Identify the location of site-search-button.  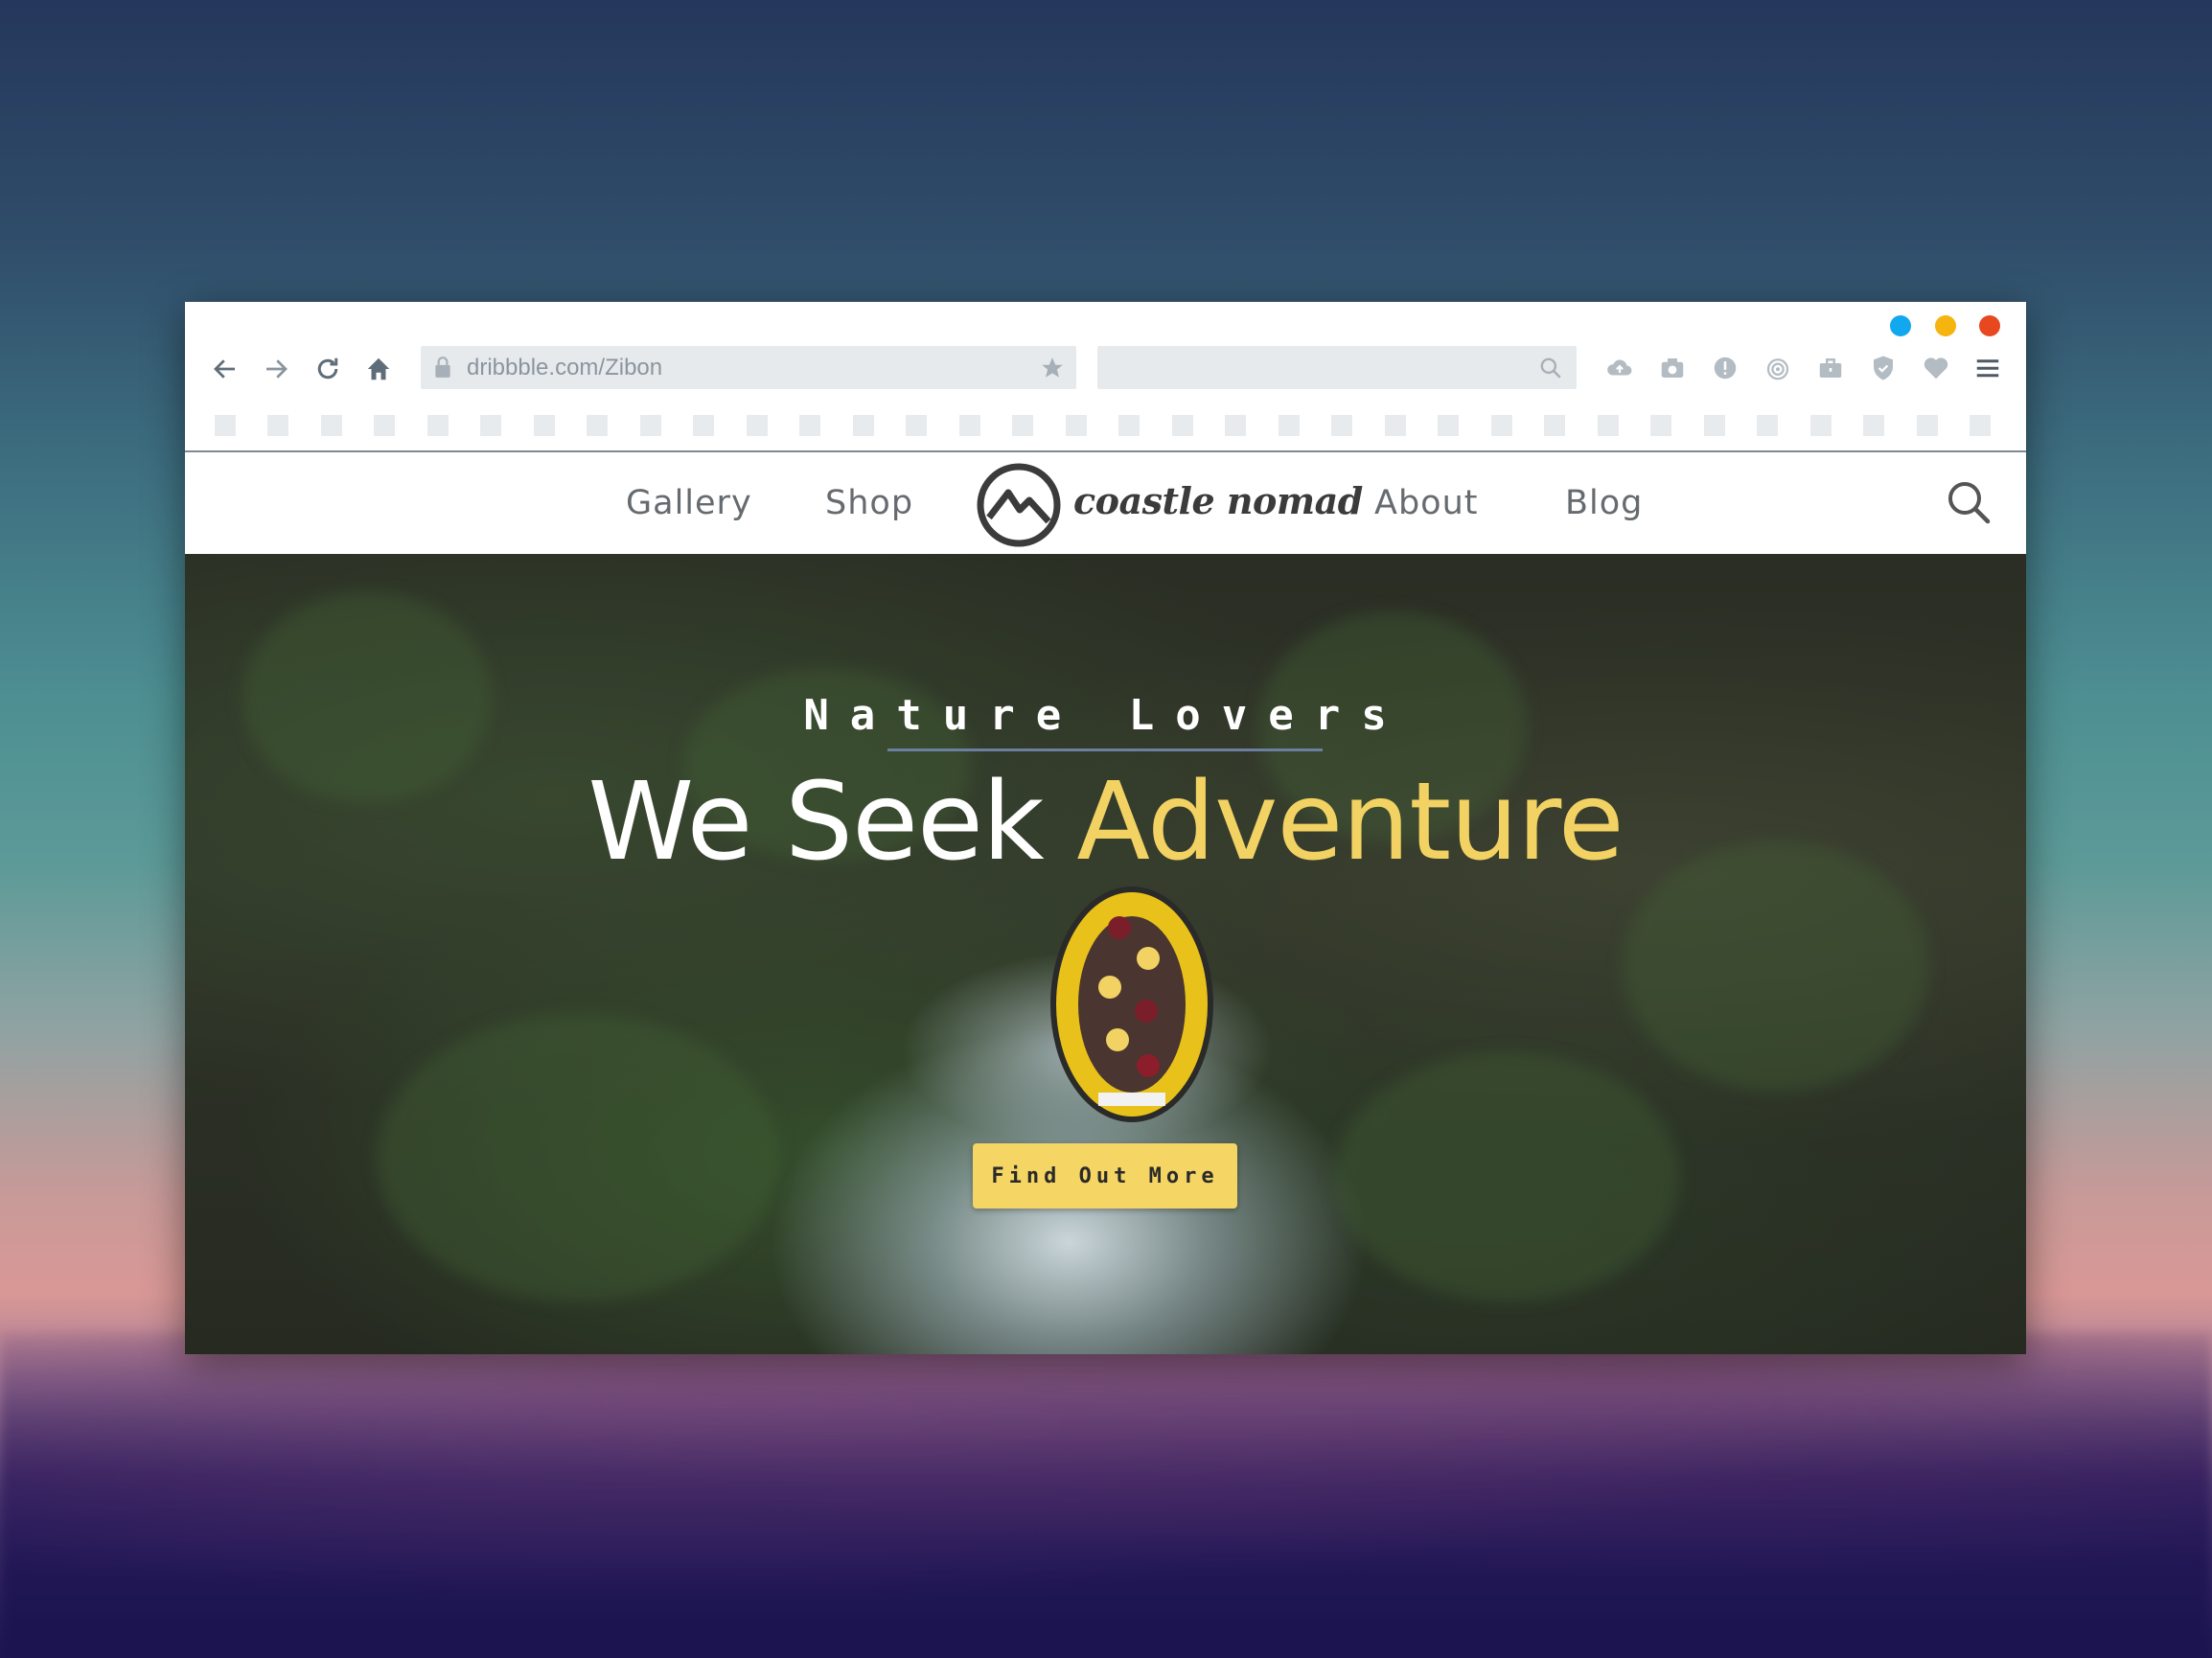
(1969, 502).